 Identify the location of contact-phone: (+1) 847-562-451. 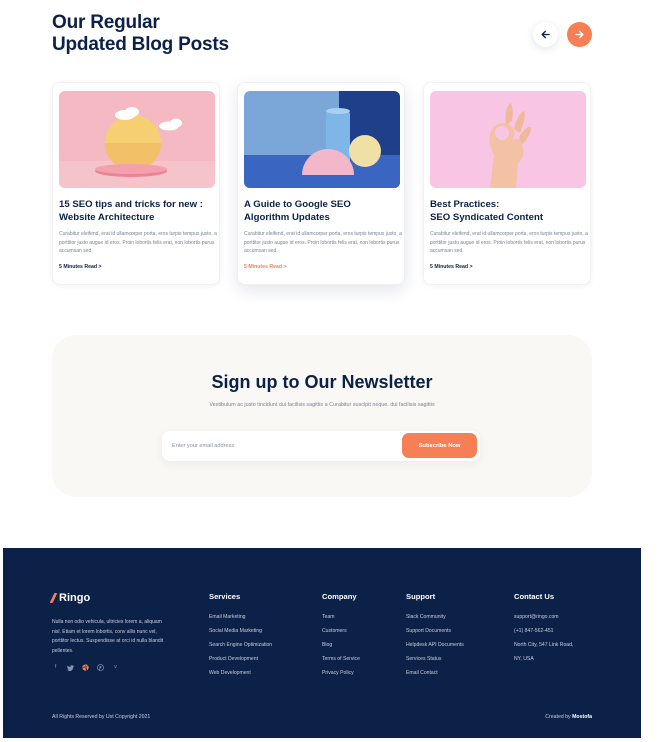
(543, 631).